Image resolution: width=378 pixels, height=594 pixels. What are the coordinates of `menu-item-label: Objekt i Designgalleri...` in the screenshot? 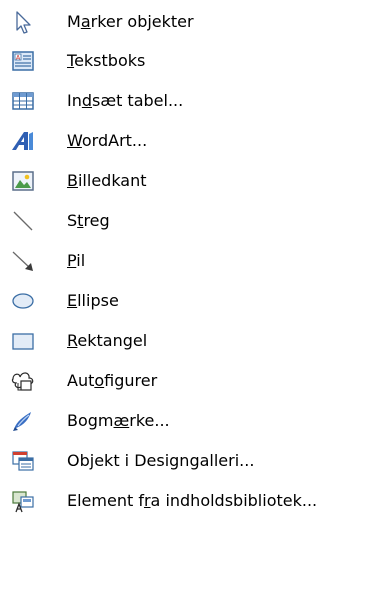 It's located at (161, 460).